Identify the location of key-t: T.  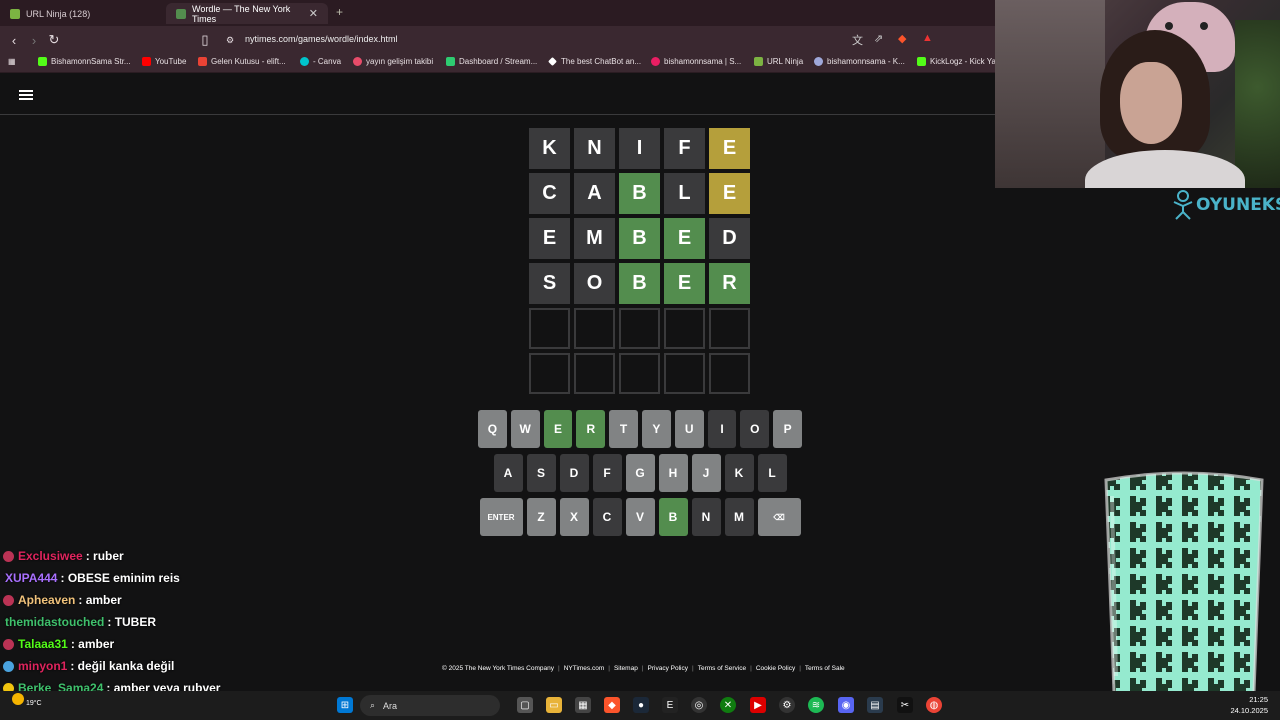
(623, 429).